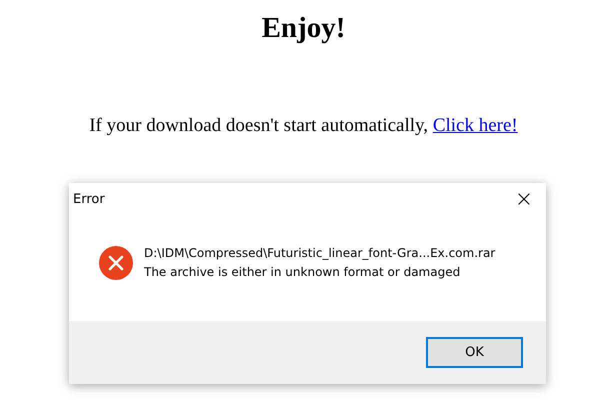 Image resolution: width=607 pixels, height=409 pixels. I want to click on error-message: The archive is either in unknown format or damaged, so click(303, 272).